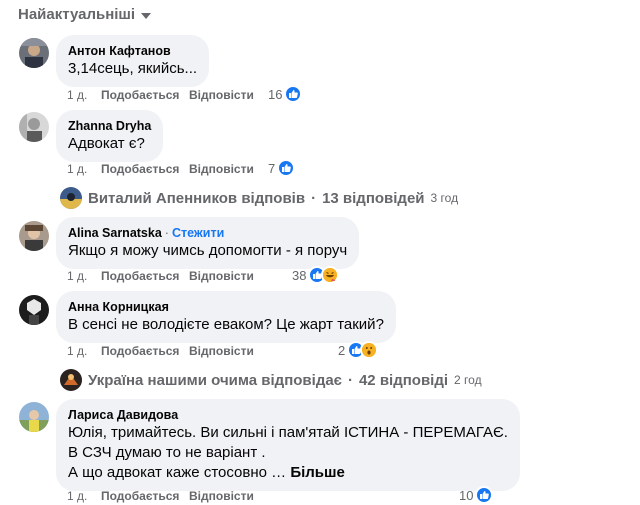 The image size is (640, 505). I want to click on reaction-count: 2, so click(342, 350).